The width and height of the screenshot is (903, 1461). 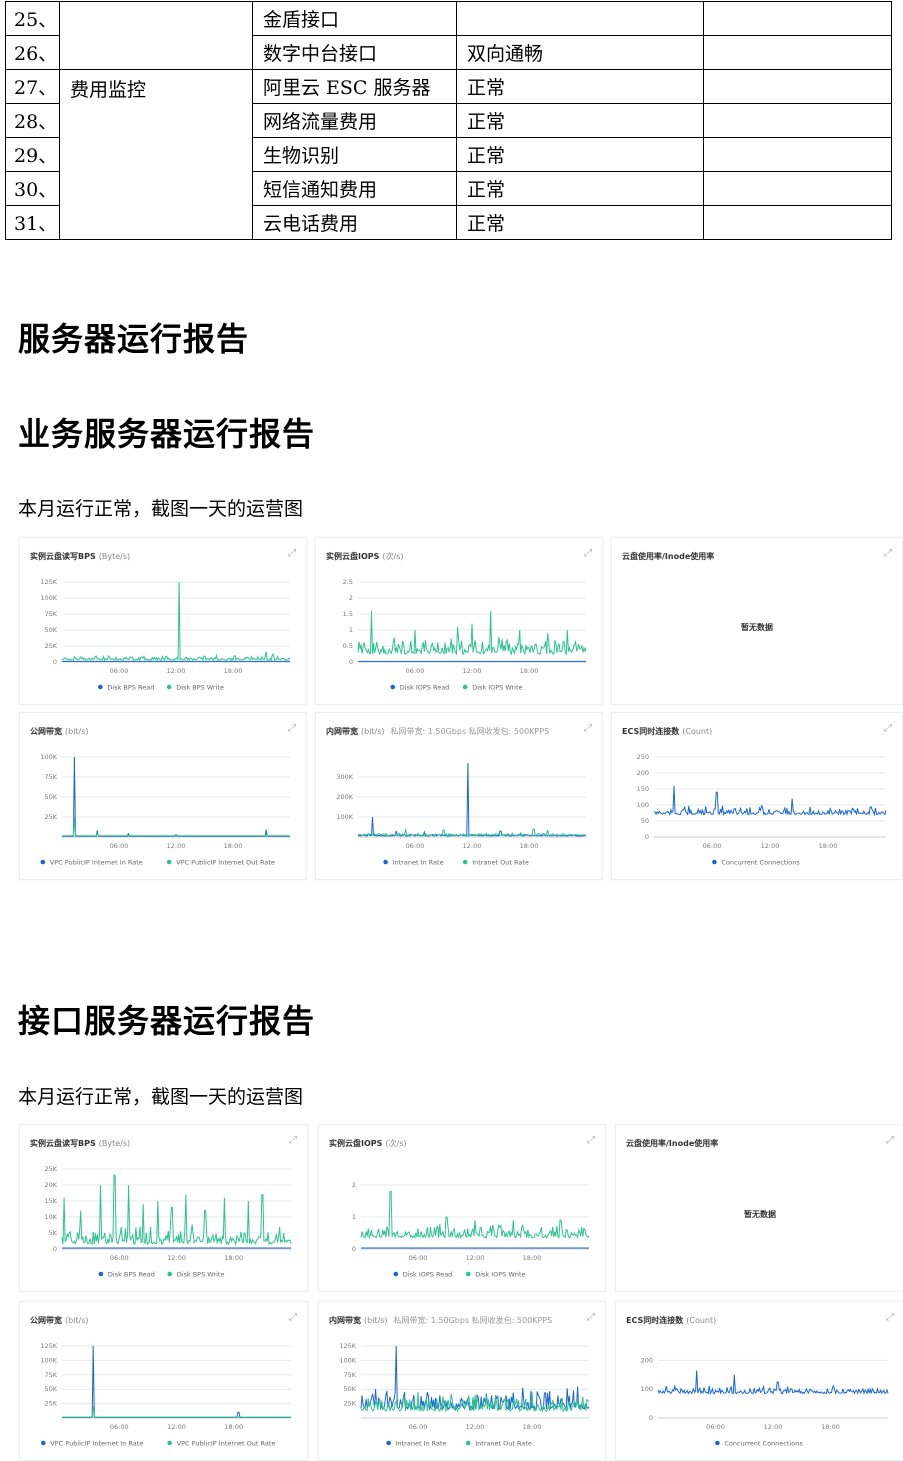 What do you see at coordinates (130, 688) in the screenshot?
I see `legend-label: Disk BPS Read` at bounding box center [130, 688].